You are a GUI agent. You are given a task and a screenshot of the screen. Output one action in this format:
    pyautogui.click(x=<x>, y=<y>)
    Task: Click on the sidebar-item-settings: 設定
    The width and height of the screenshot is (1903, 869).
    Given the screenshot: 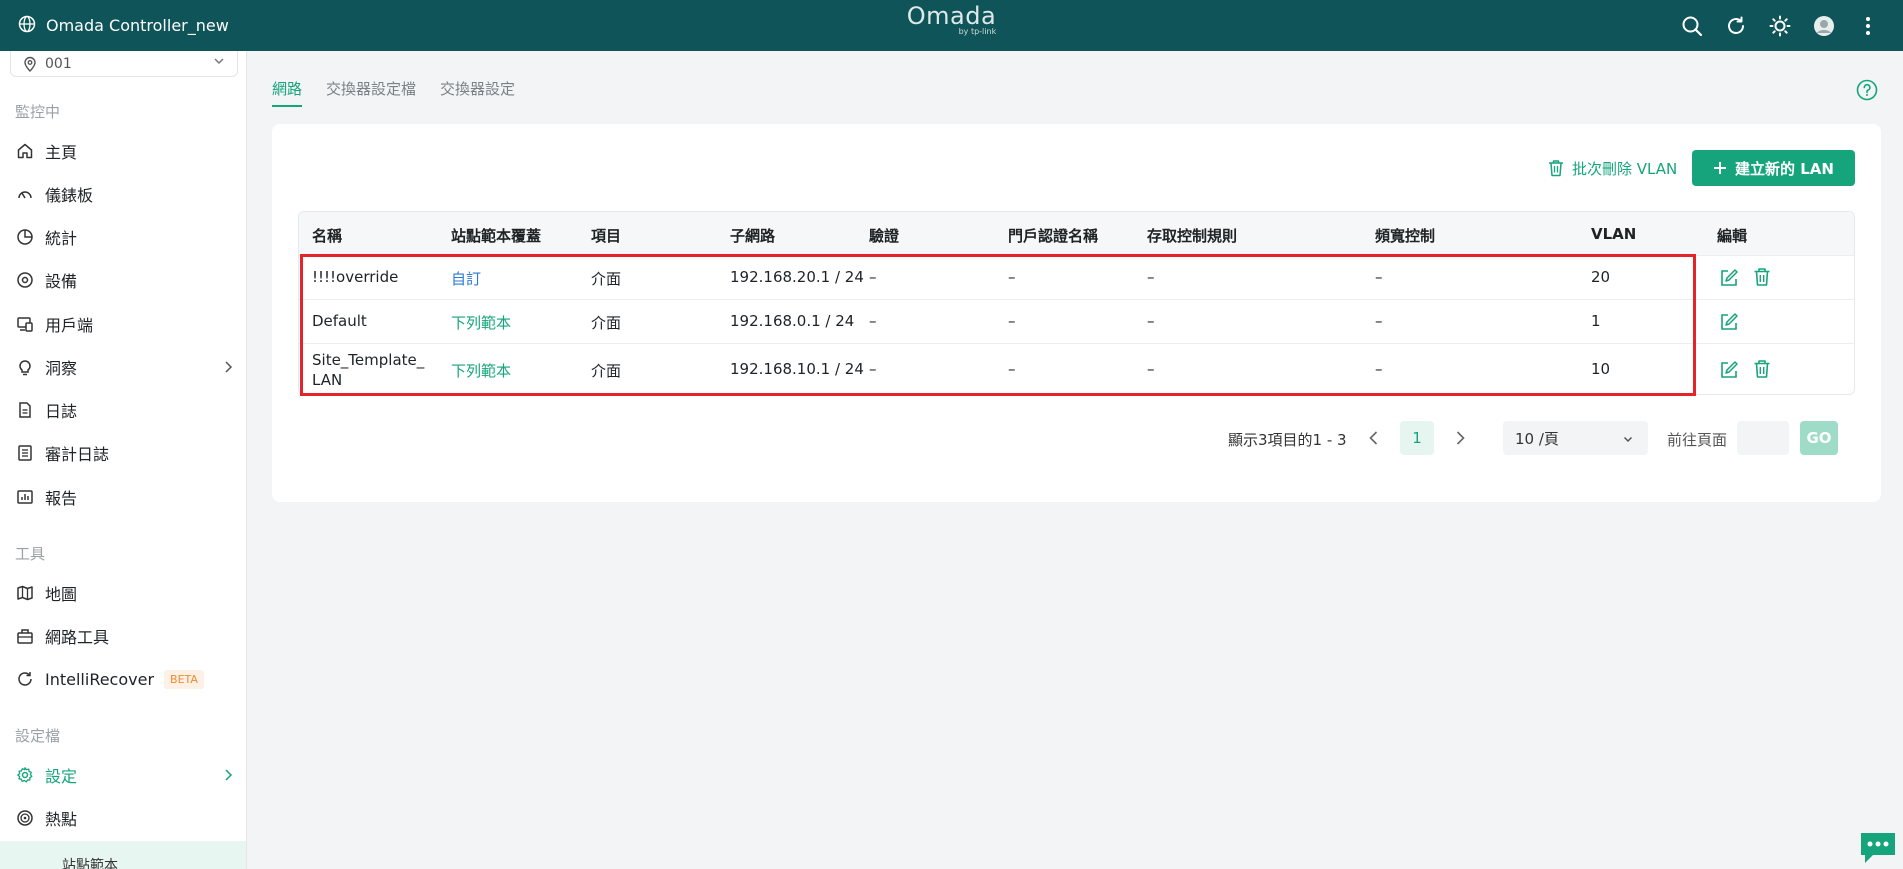 What is the action you would take?
    pyautogui.click(x=123, y=775)
    